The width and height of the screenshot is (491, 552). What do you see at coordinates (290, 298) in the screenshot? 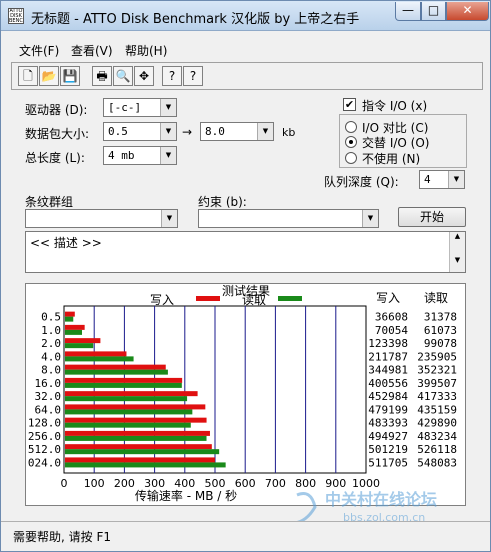
I see `read-legend-swatch` at bounding box center [290, 298].